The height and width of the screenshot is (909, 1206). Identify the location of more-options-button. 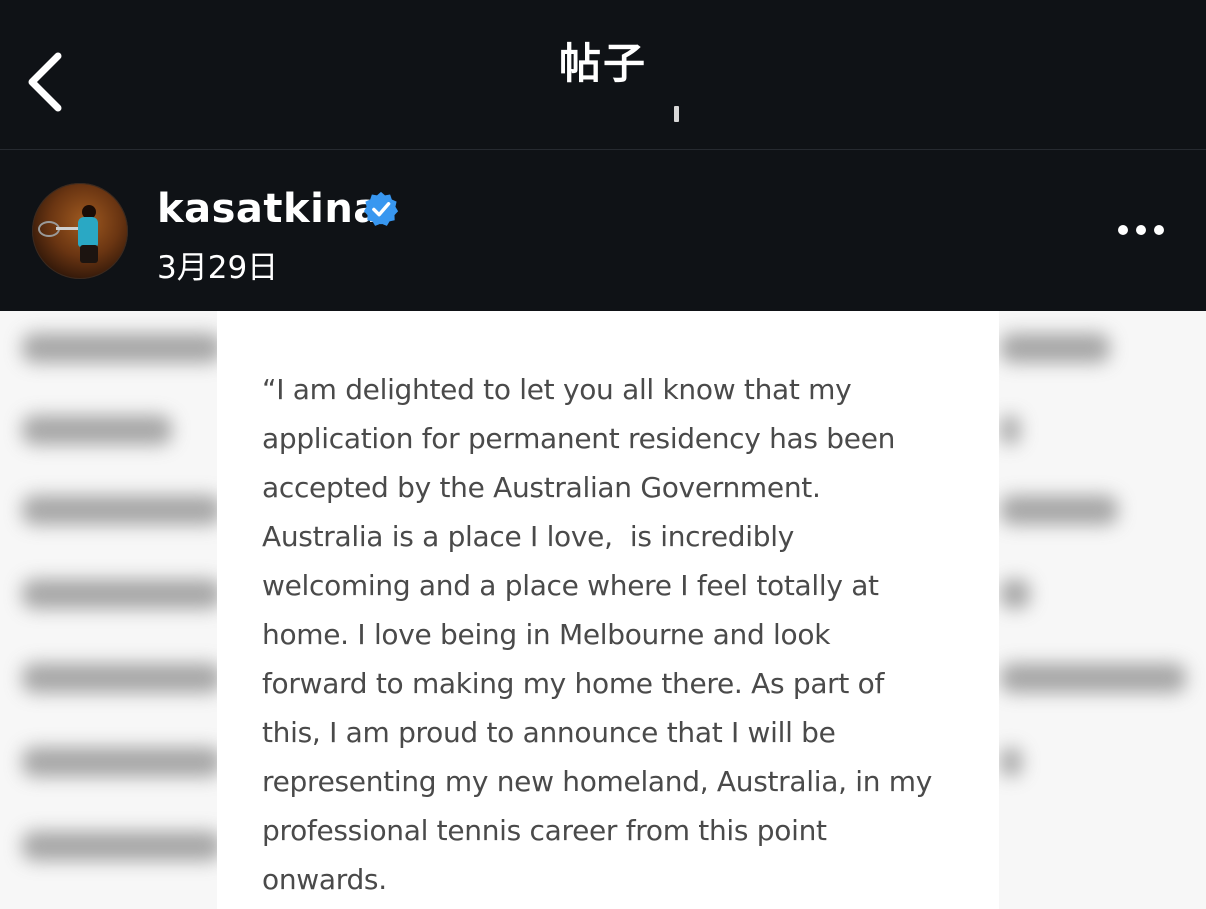
(1140, 230).